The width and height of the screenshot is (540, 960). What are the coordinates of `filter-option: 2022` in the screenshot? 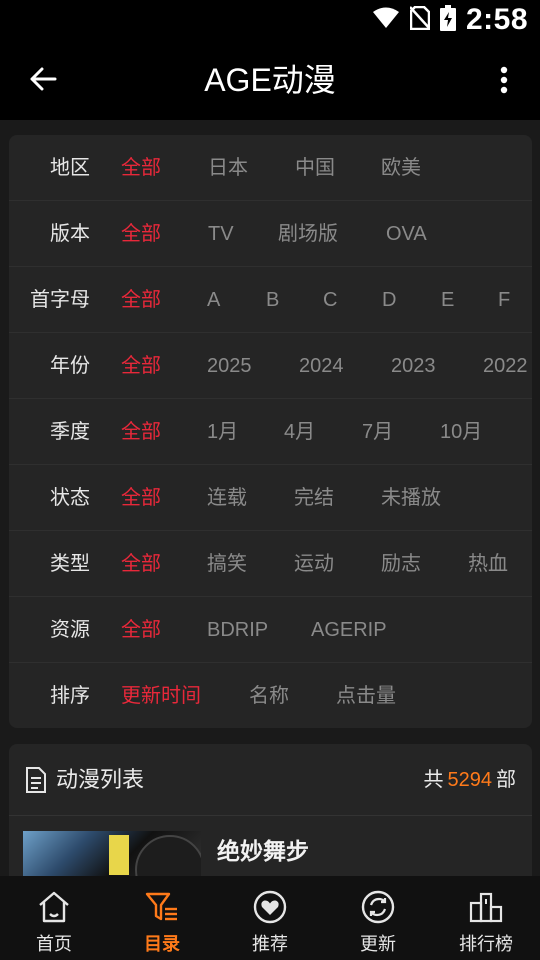 It's located at (505, 366).